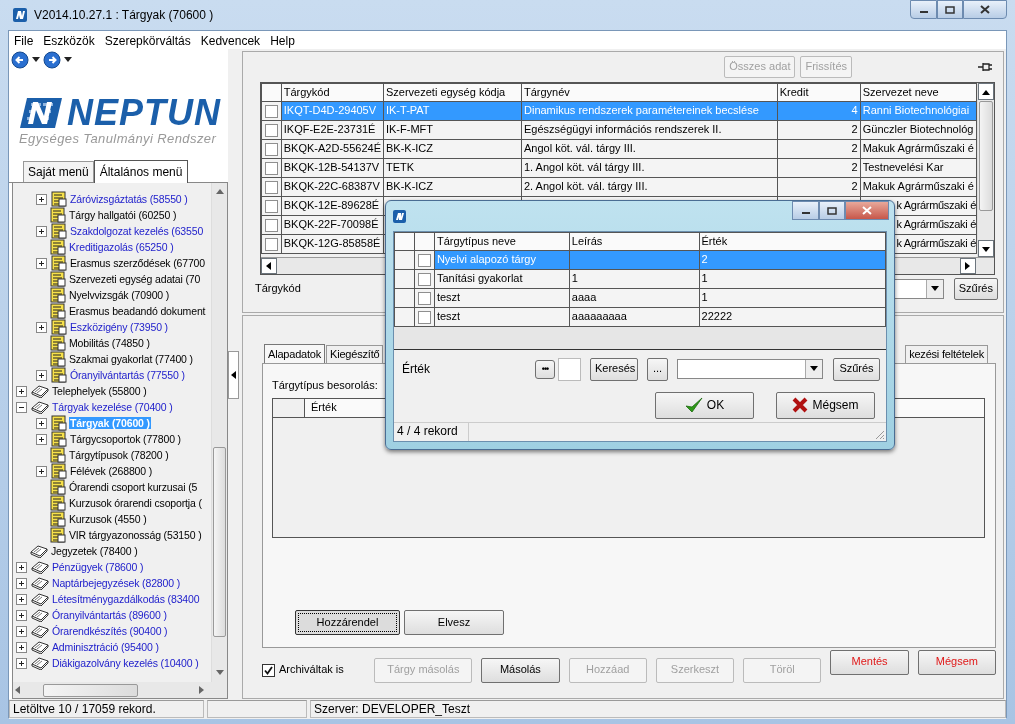  What do you see at coordinates (520, 670) in the screenshot?
I see `action-button: Másolás` at bounding box center [520, 670].